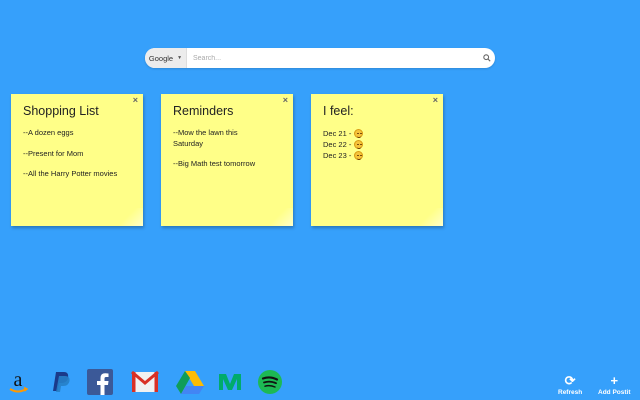  What do you see at coordinates (48, 132) in the screenshot?
I see `note-line: --A dozen eggs` at bounding box center [48, 132].